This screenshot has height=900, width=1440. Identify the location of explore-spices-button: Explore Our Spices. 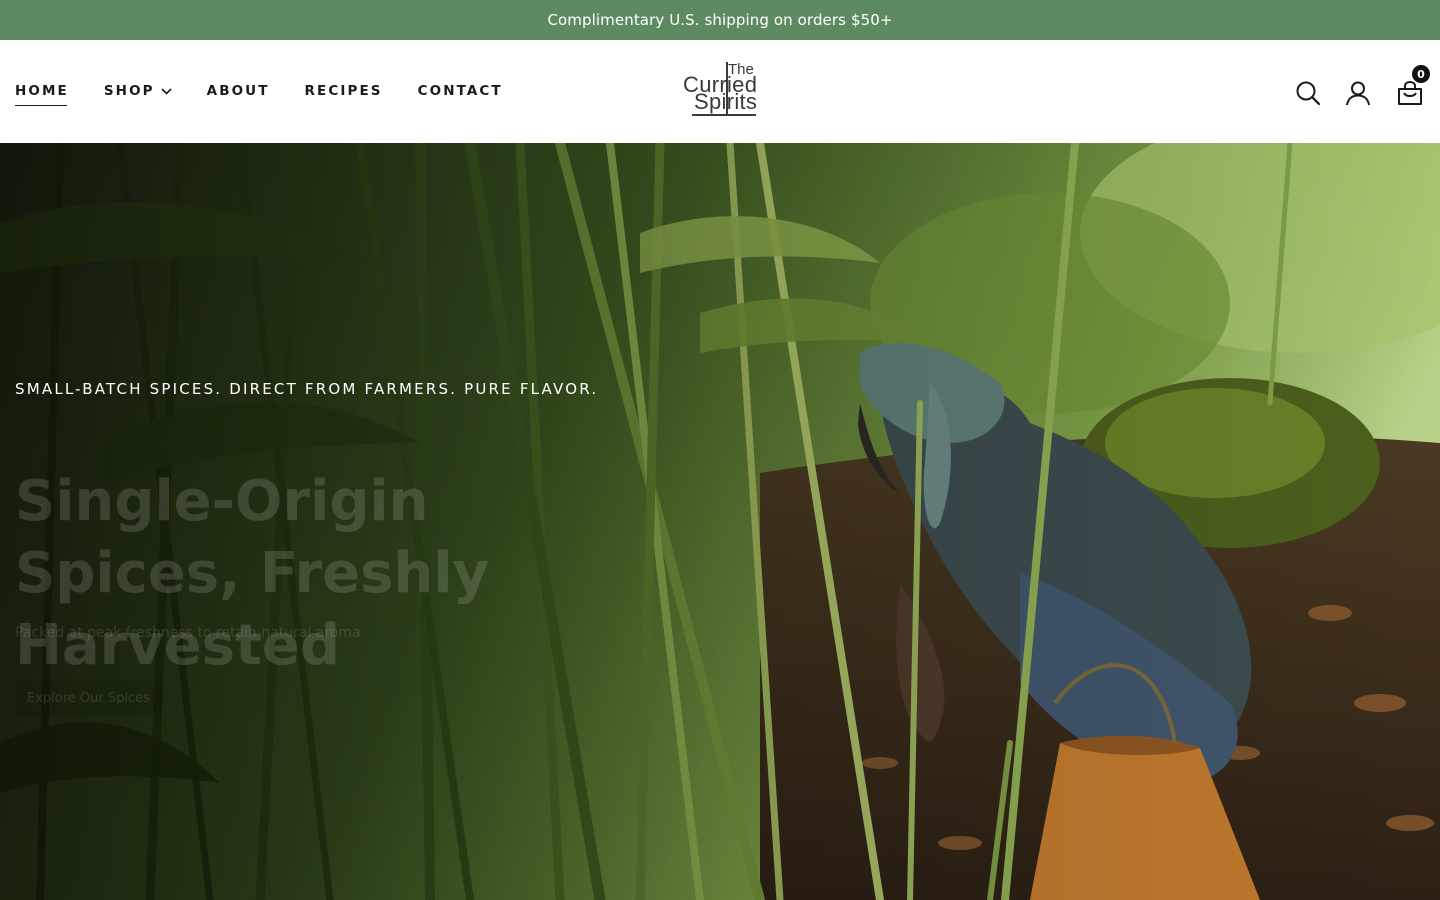
(88, 698).